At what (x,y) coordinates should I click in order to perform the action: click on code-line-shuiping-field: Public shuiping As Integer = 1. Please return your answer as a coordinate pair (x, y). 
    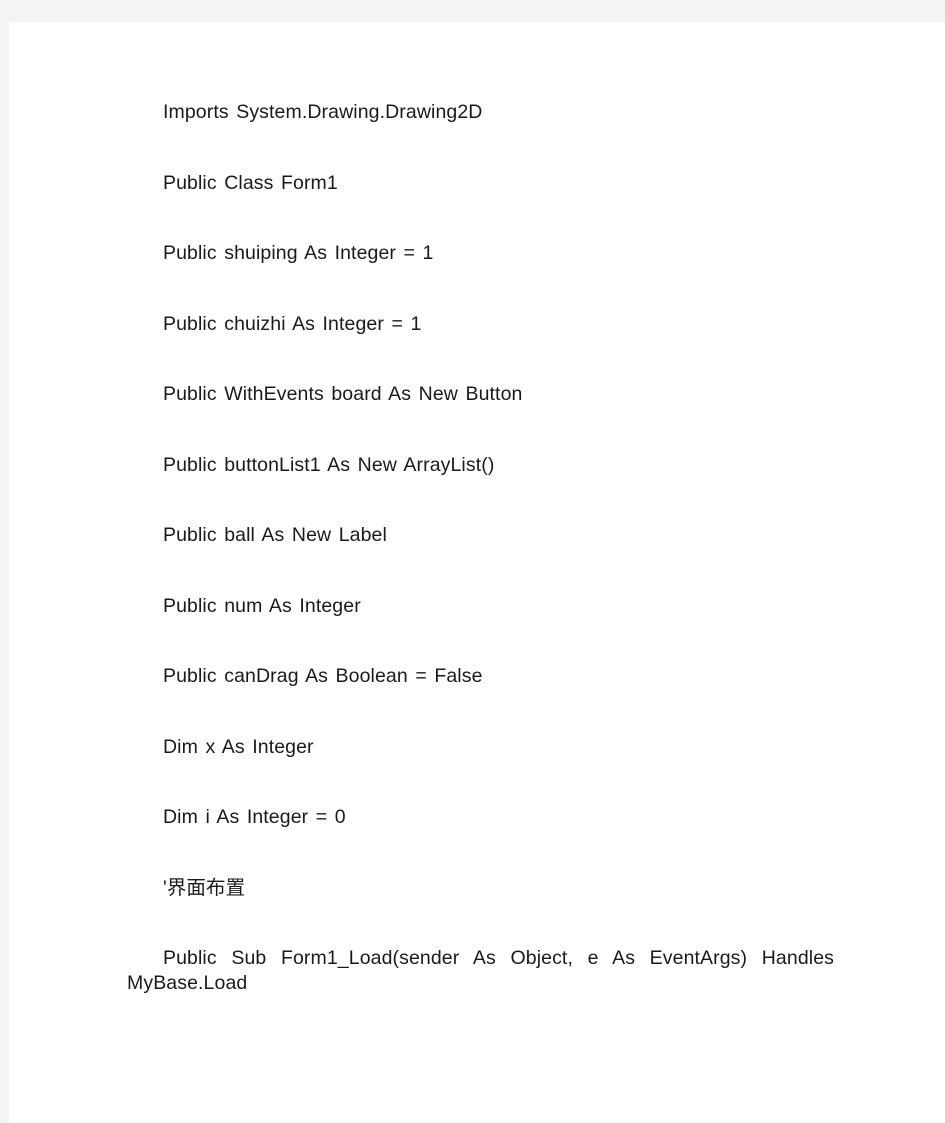
    Looking at the image, I should click on (298, 253).